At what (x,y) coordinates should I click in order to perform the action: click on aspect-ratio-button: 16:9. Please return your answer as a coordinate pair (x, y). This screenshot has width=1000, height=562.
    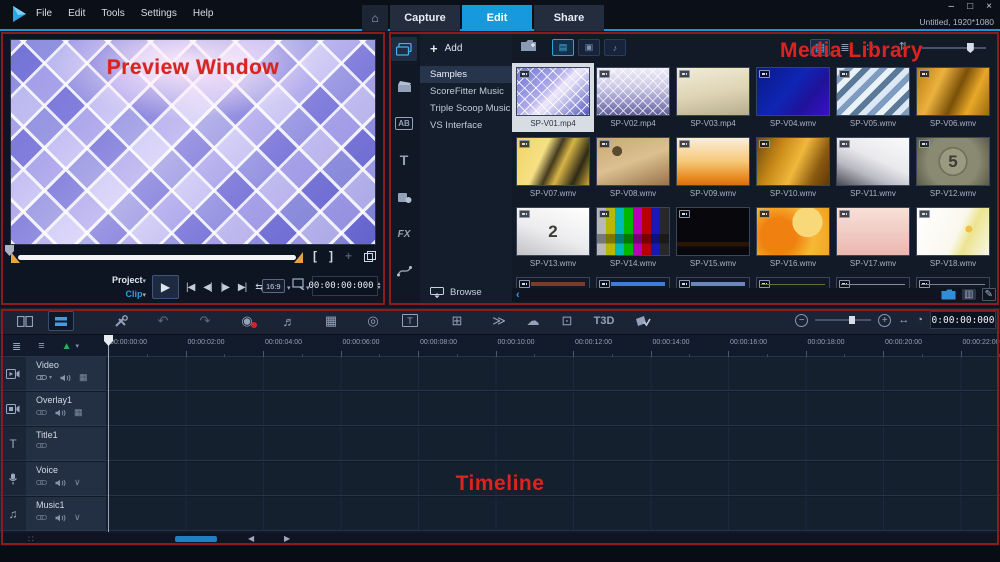
    Looking at the image, I should click on (273, 286).